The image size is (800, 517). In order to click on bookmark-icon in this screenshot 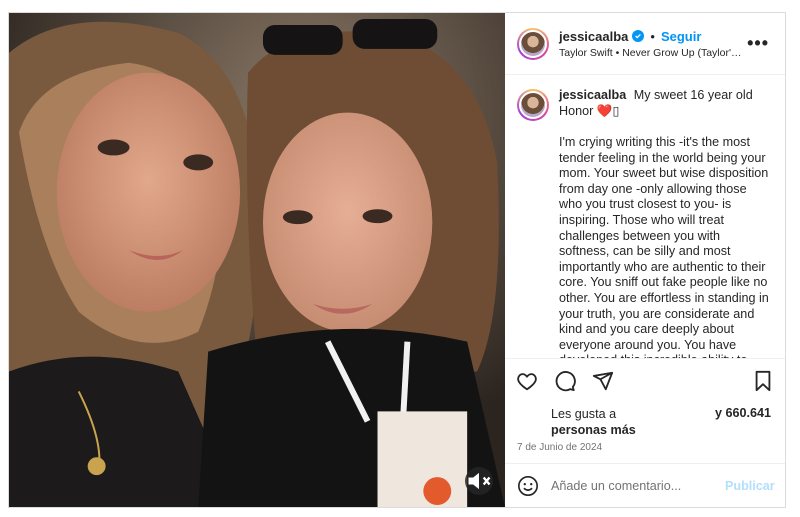, I will do `click(763, 380)`.